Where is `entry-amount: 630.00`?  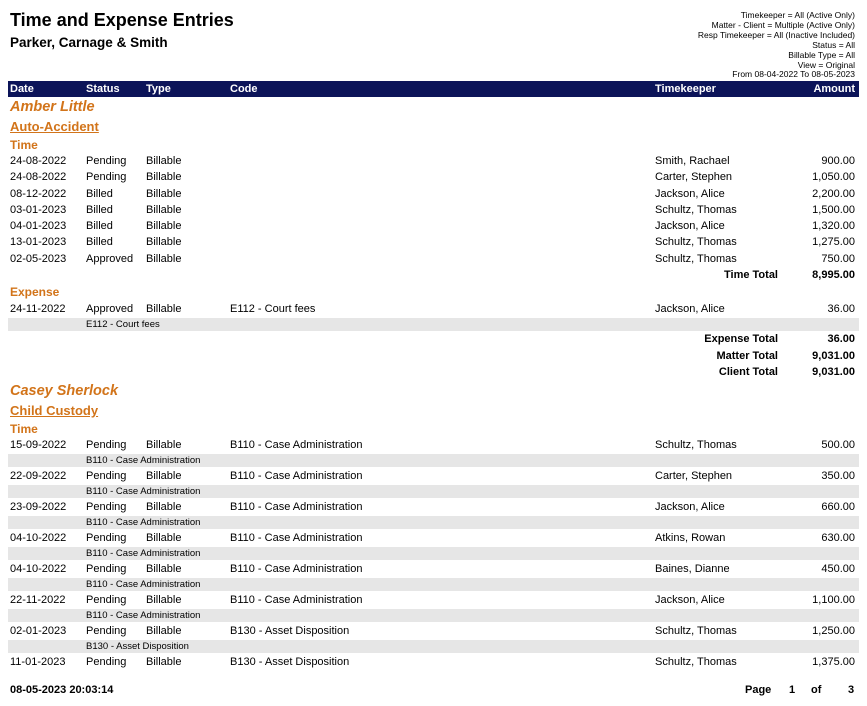 entry-amount: 630.00 is located at coordinates (838, 538).